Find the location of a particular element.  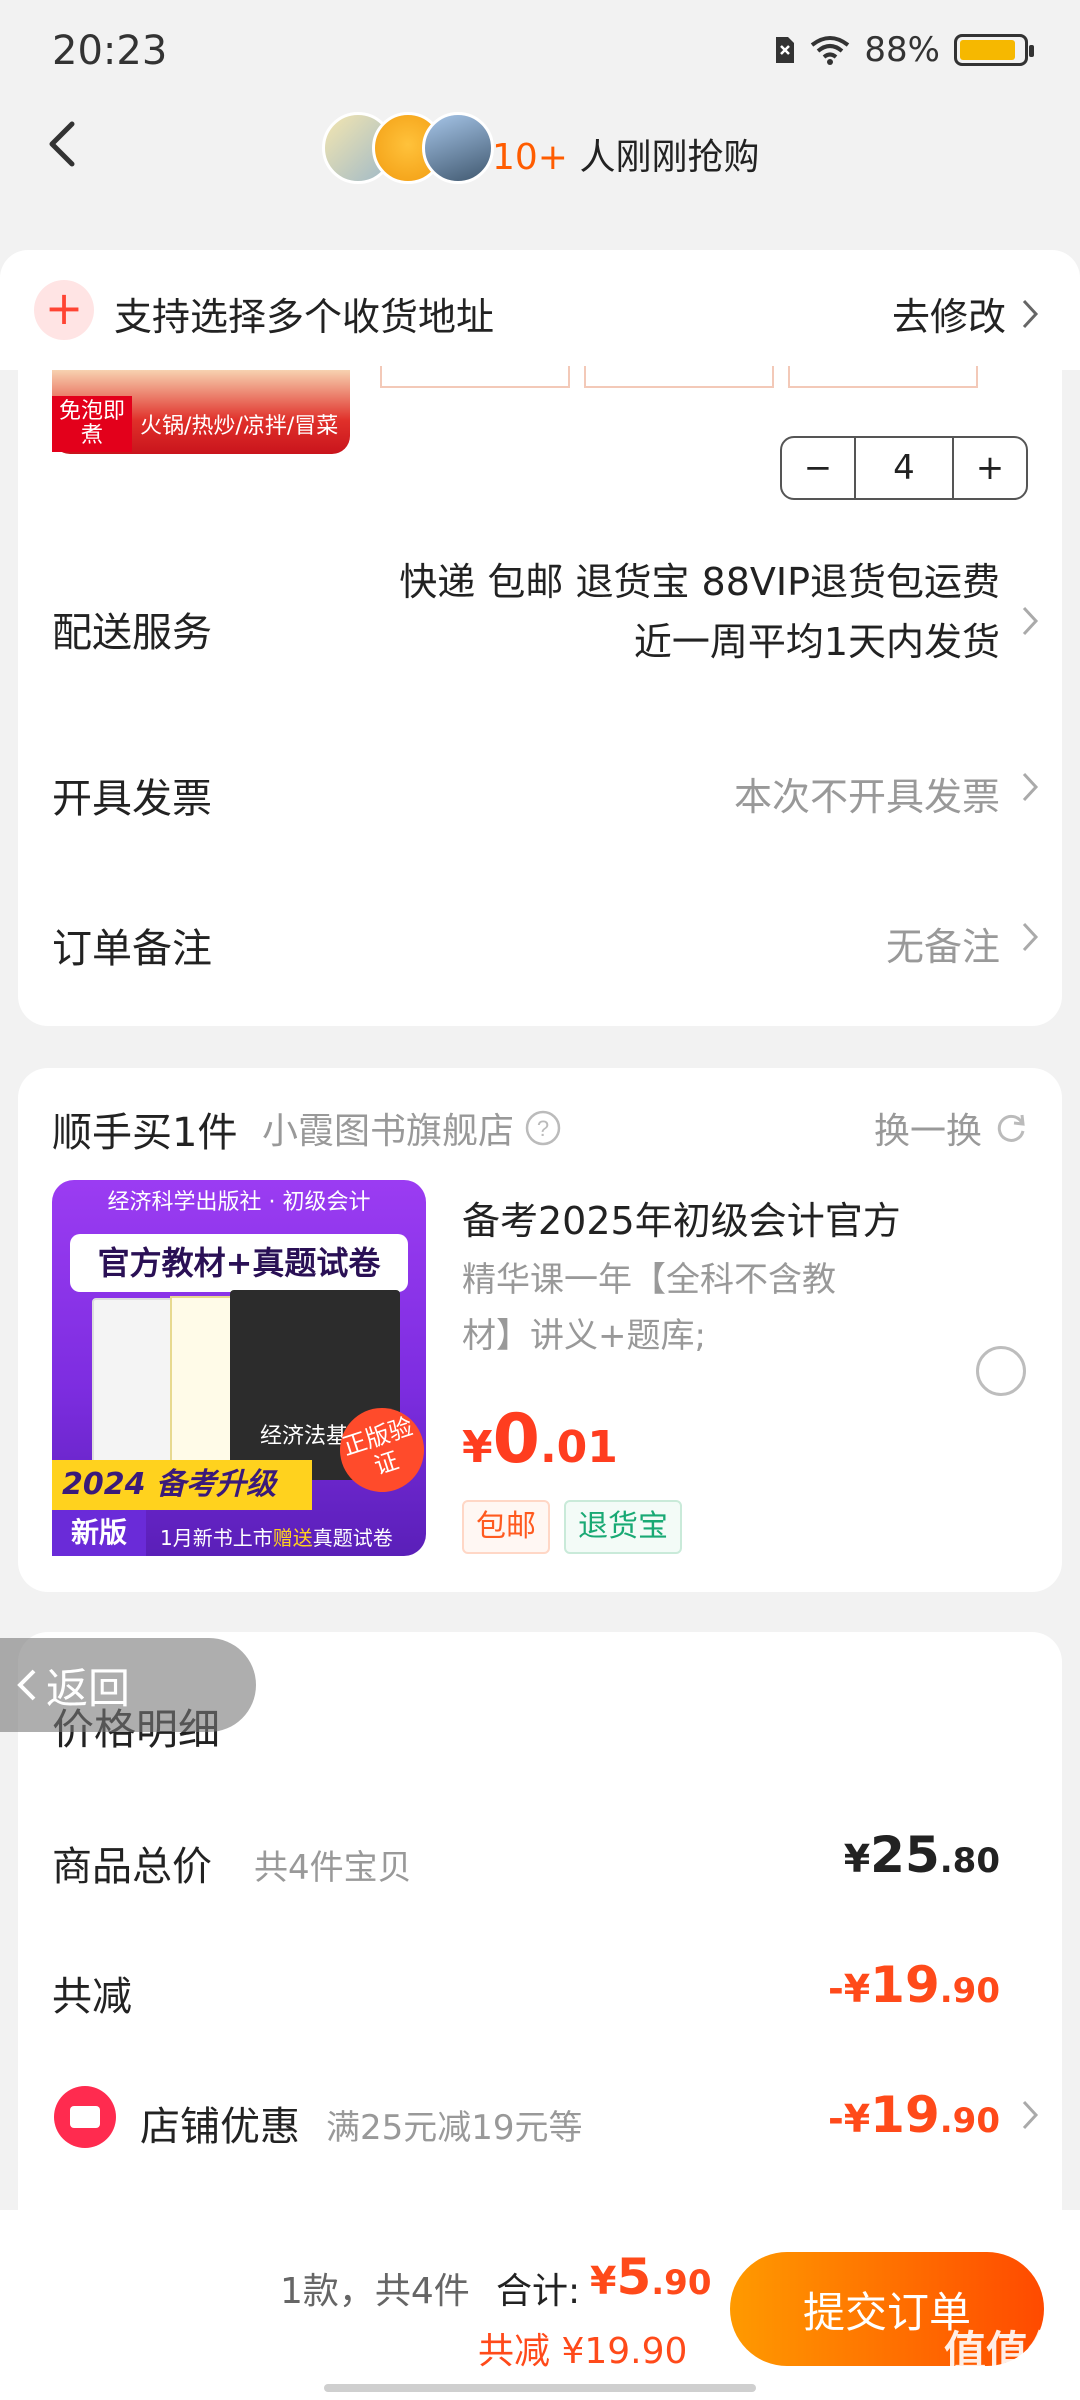

bottom-reduce-text: 共减 ¥19.90 is located at coordinates (583, 2351).